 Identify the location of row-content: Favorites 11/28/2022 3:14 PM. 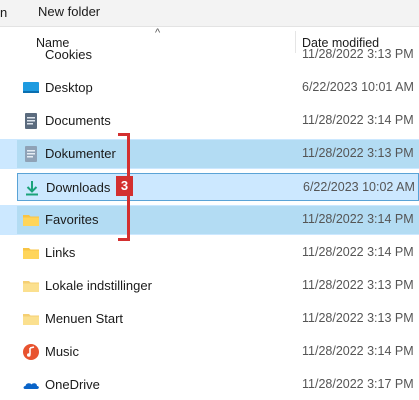
(218, 220).